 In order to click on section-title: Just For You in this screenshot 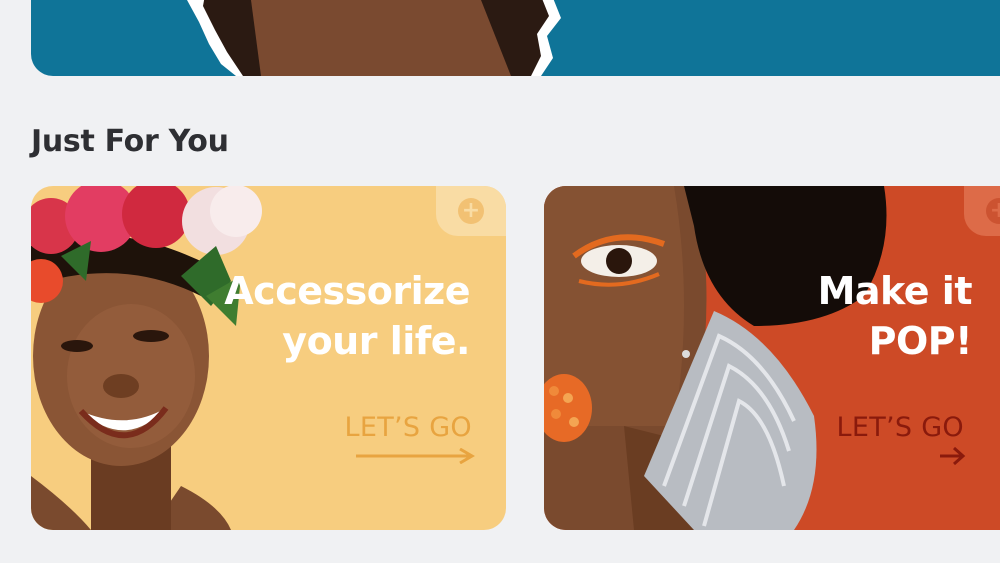, I will do `click(130, 141)`.